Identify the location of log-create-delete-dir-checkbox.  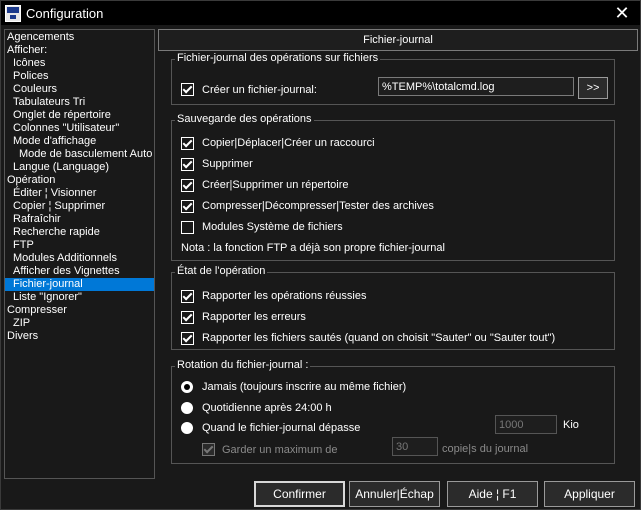
(187, 185).